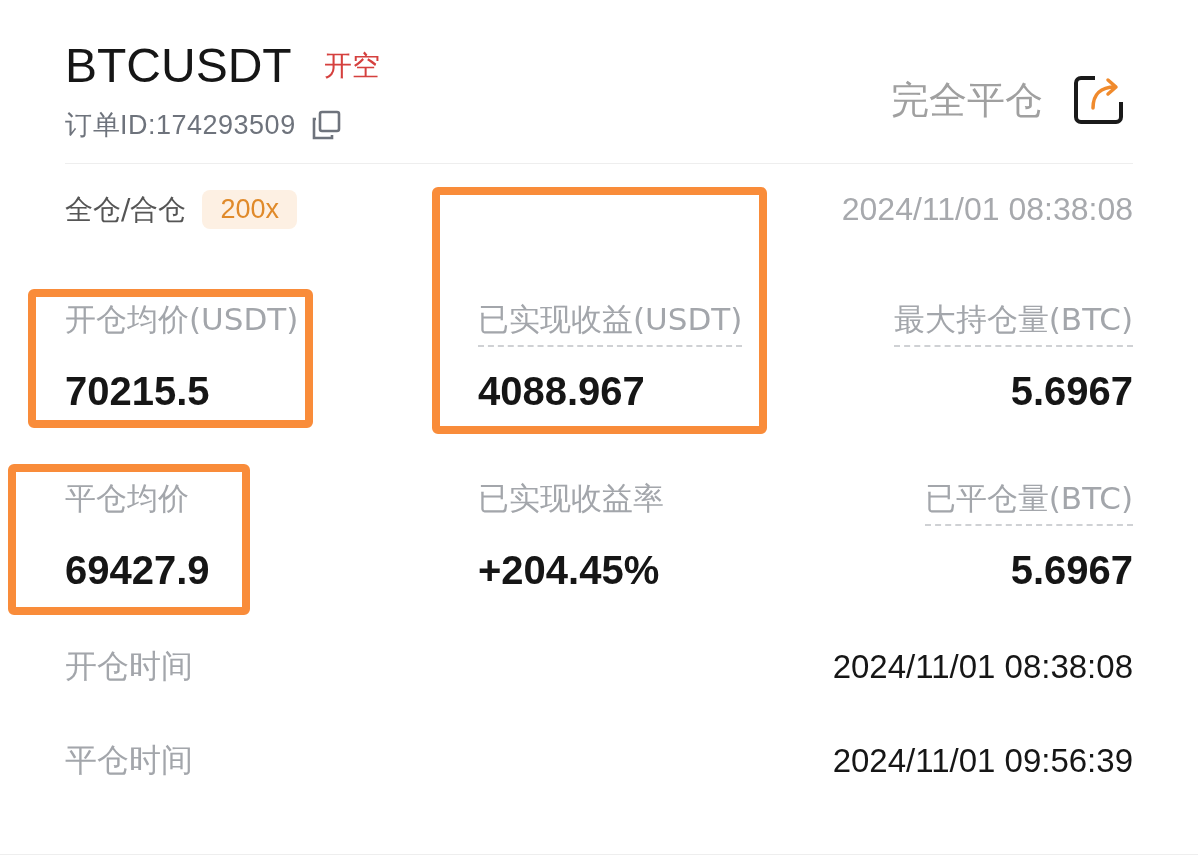 The width and height of the screenshot is (1198, 865). Describe the element at coordinates (1013, 323) in the screenshot. I see `stat-label: 最大持仓量(BTC)` at that location.